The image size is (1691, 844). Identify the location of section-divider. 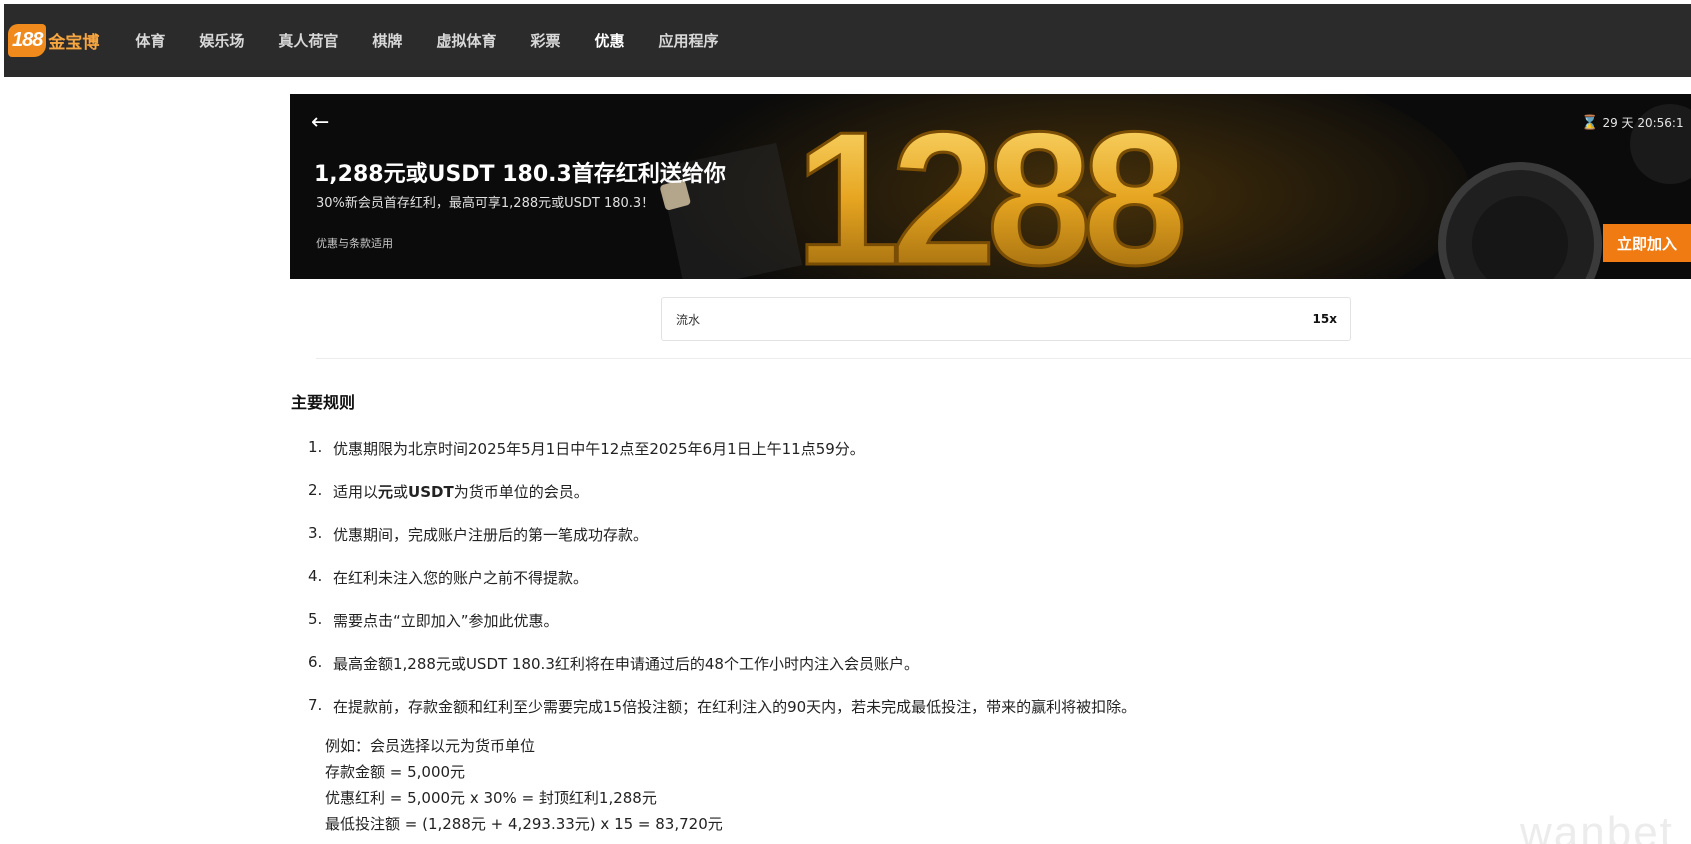
(1003, 358).